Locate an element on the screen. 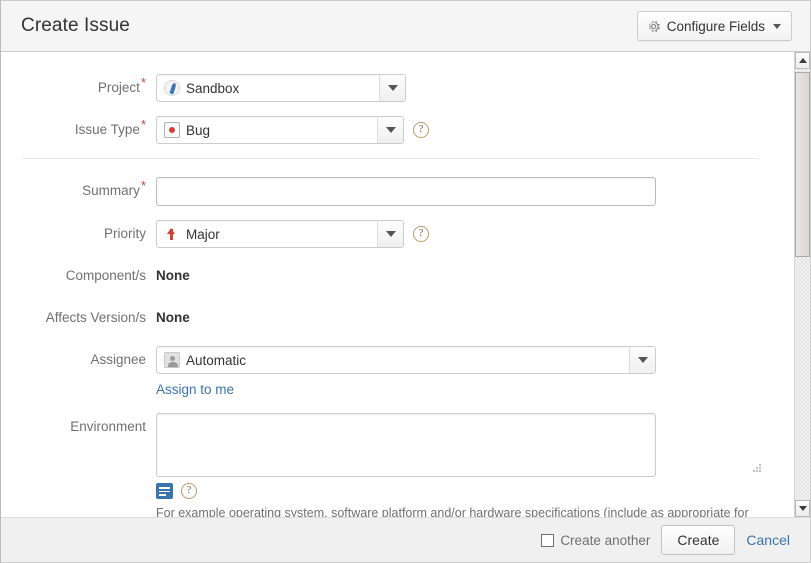  create-another-checkbox-wrap: Create another is located at coordinates (595, 540).